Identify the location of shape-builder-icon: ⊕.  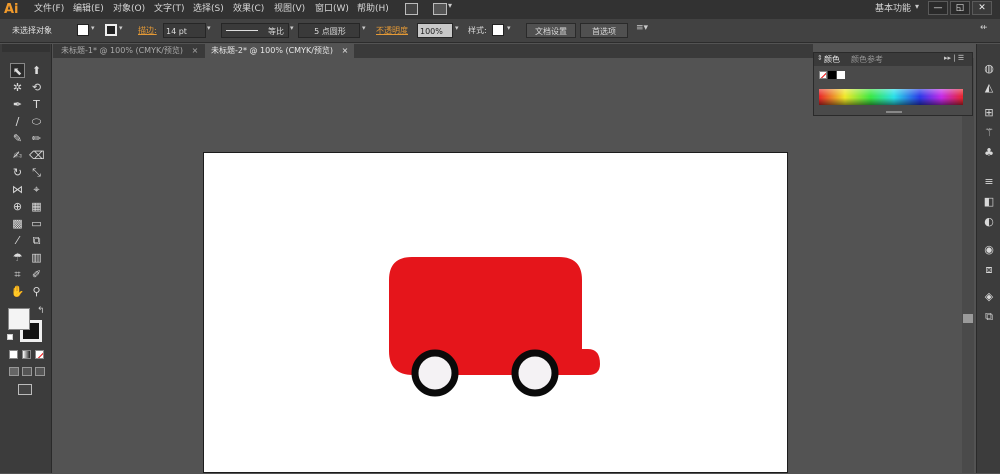
(17, 206).